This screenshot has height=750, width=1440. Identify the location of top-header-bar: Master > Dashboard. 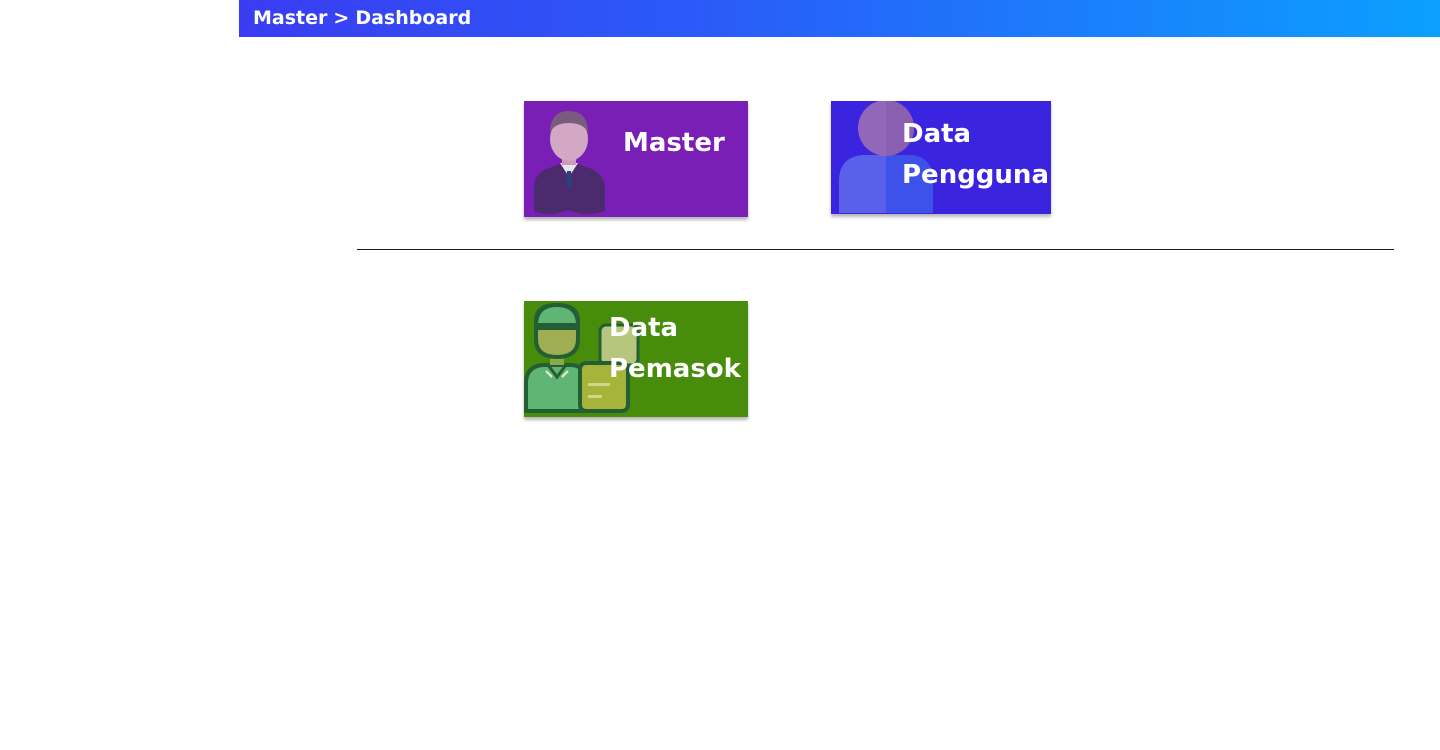
(839, 18).